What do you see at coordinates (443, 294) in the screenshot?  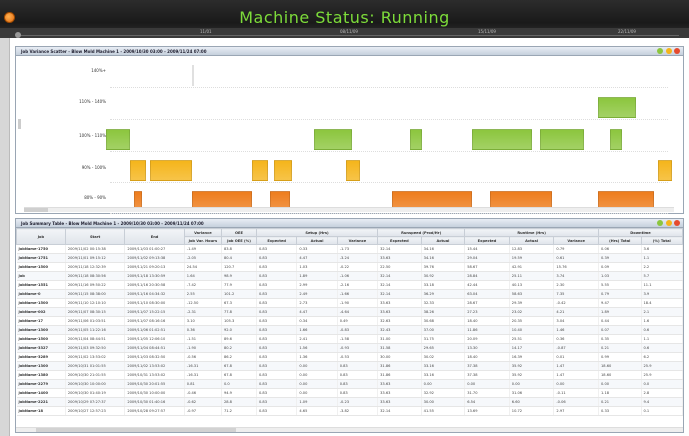 I see `table-cell: 36.29` at bounding box center [443, 294].